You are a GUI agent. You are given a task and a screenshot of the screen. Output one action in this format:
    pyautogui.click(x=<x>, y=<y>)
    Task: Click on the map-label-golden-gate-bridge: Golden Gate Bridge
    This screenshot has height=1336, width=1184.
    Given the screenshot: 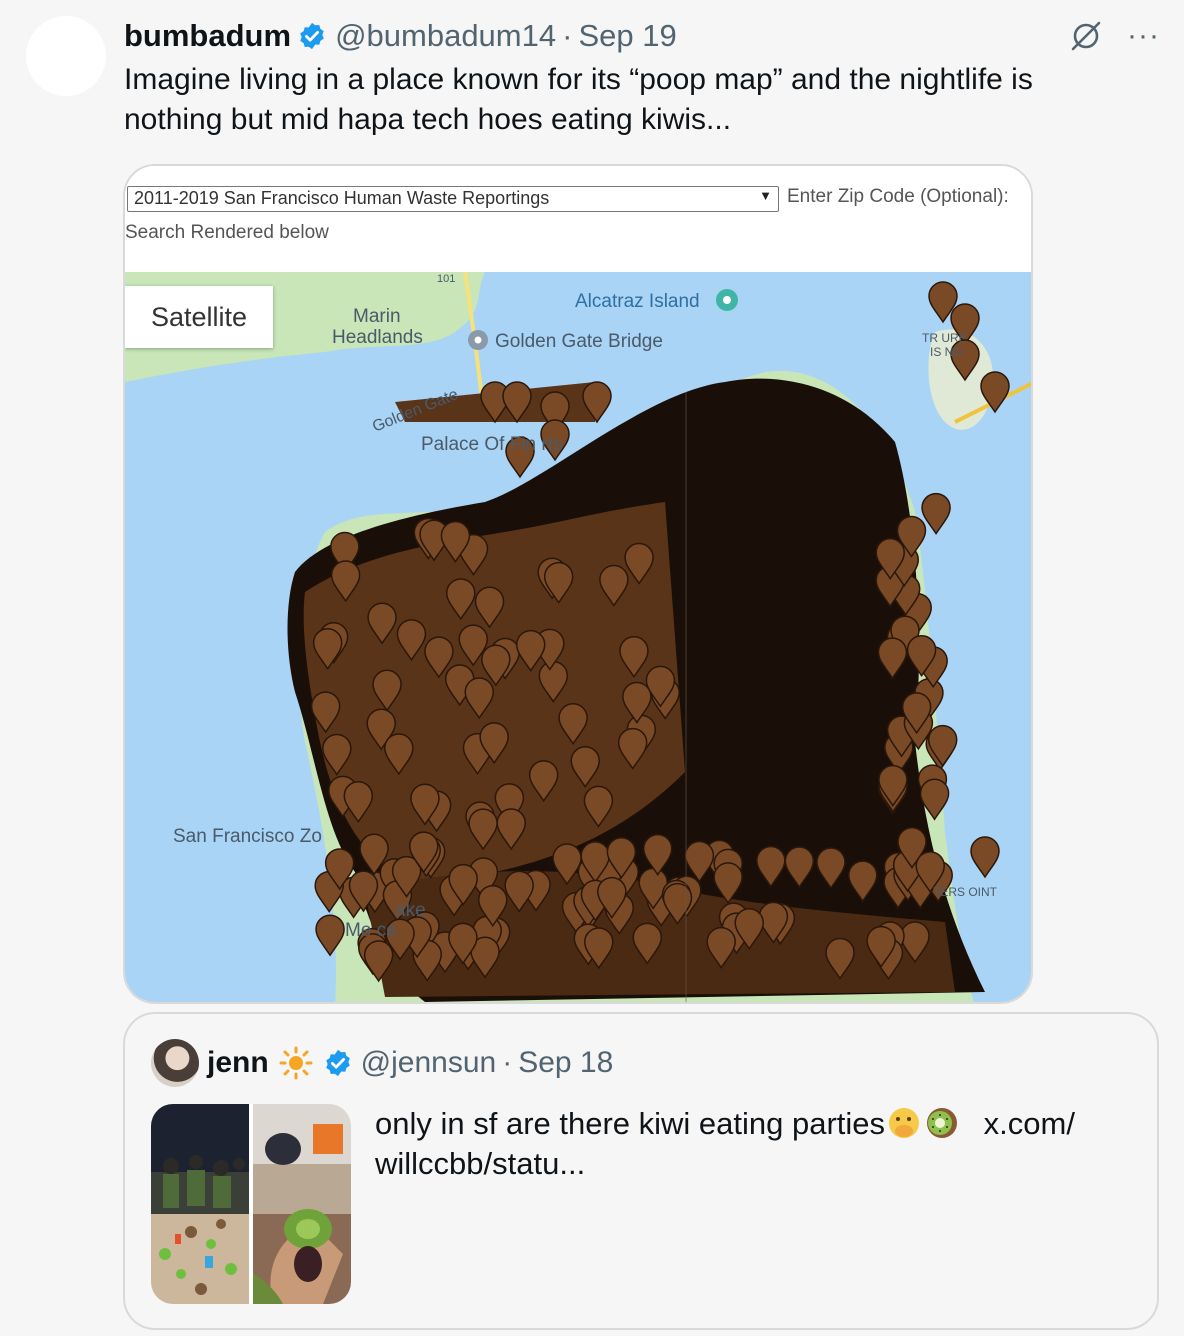 What is the action you would take?
    pyautogui.click(x=579, y=341)
    